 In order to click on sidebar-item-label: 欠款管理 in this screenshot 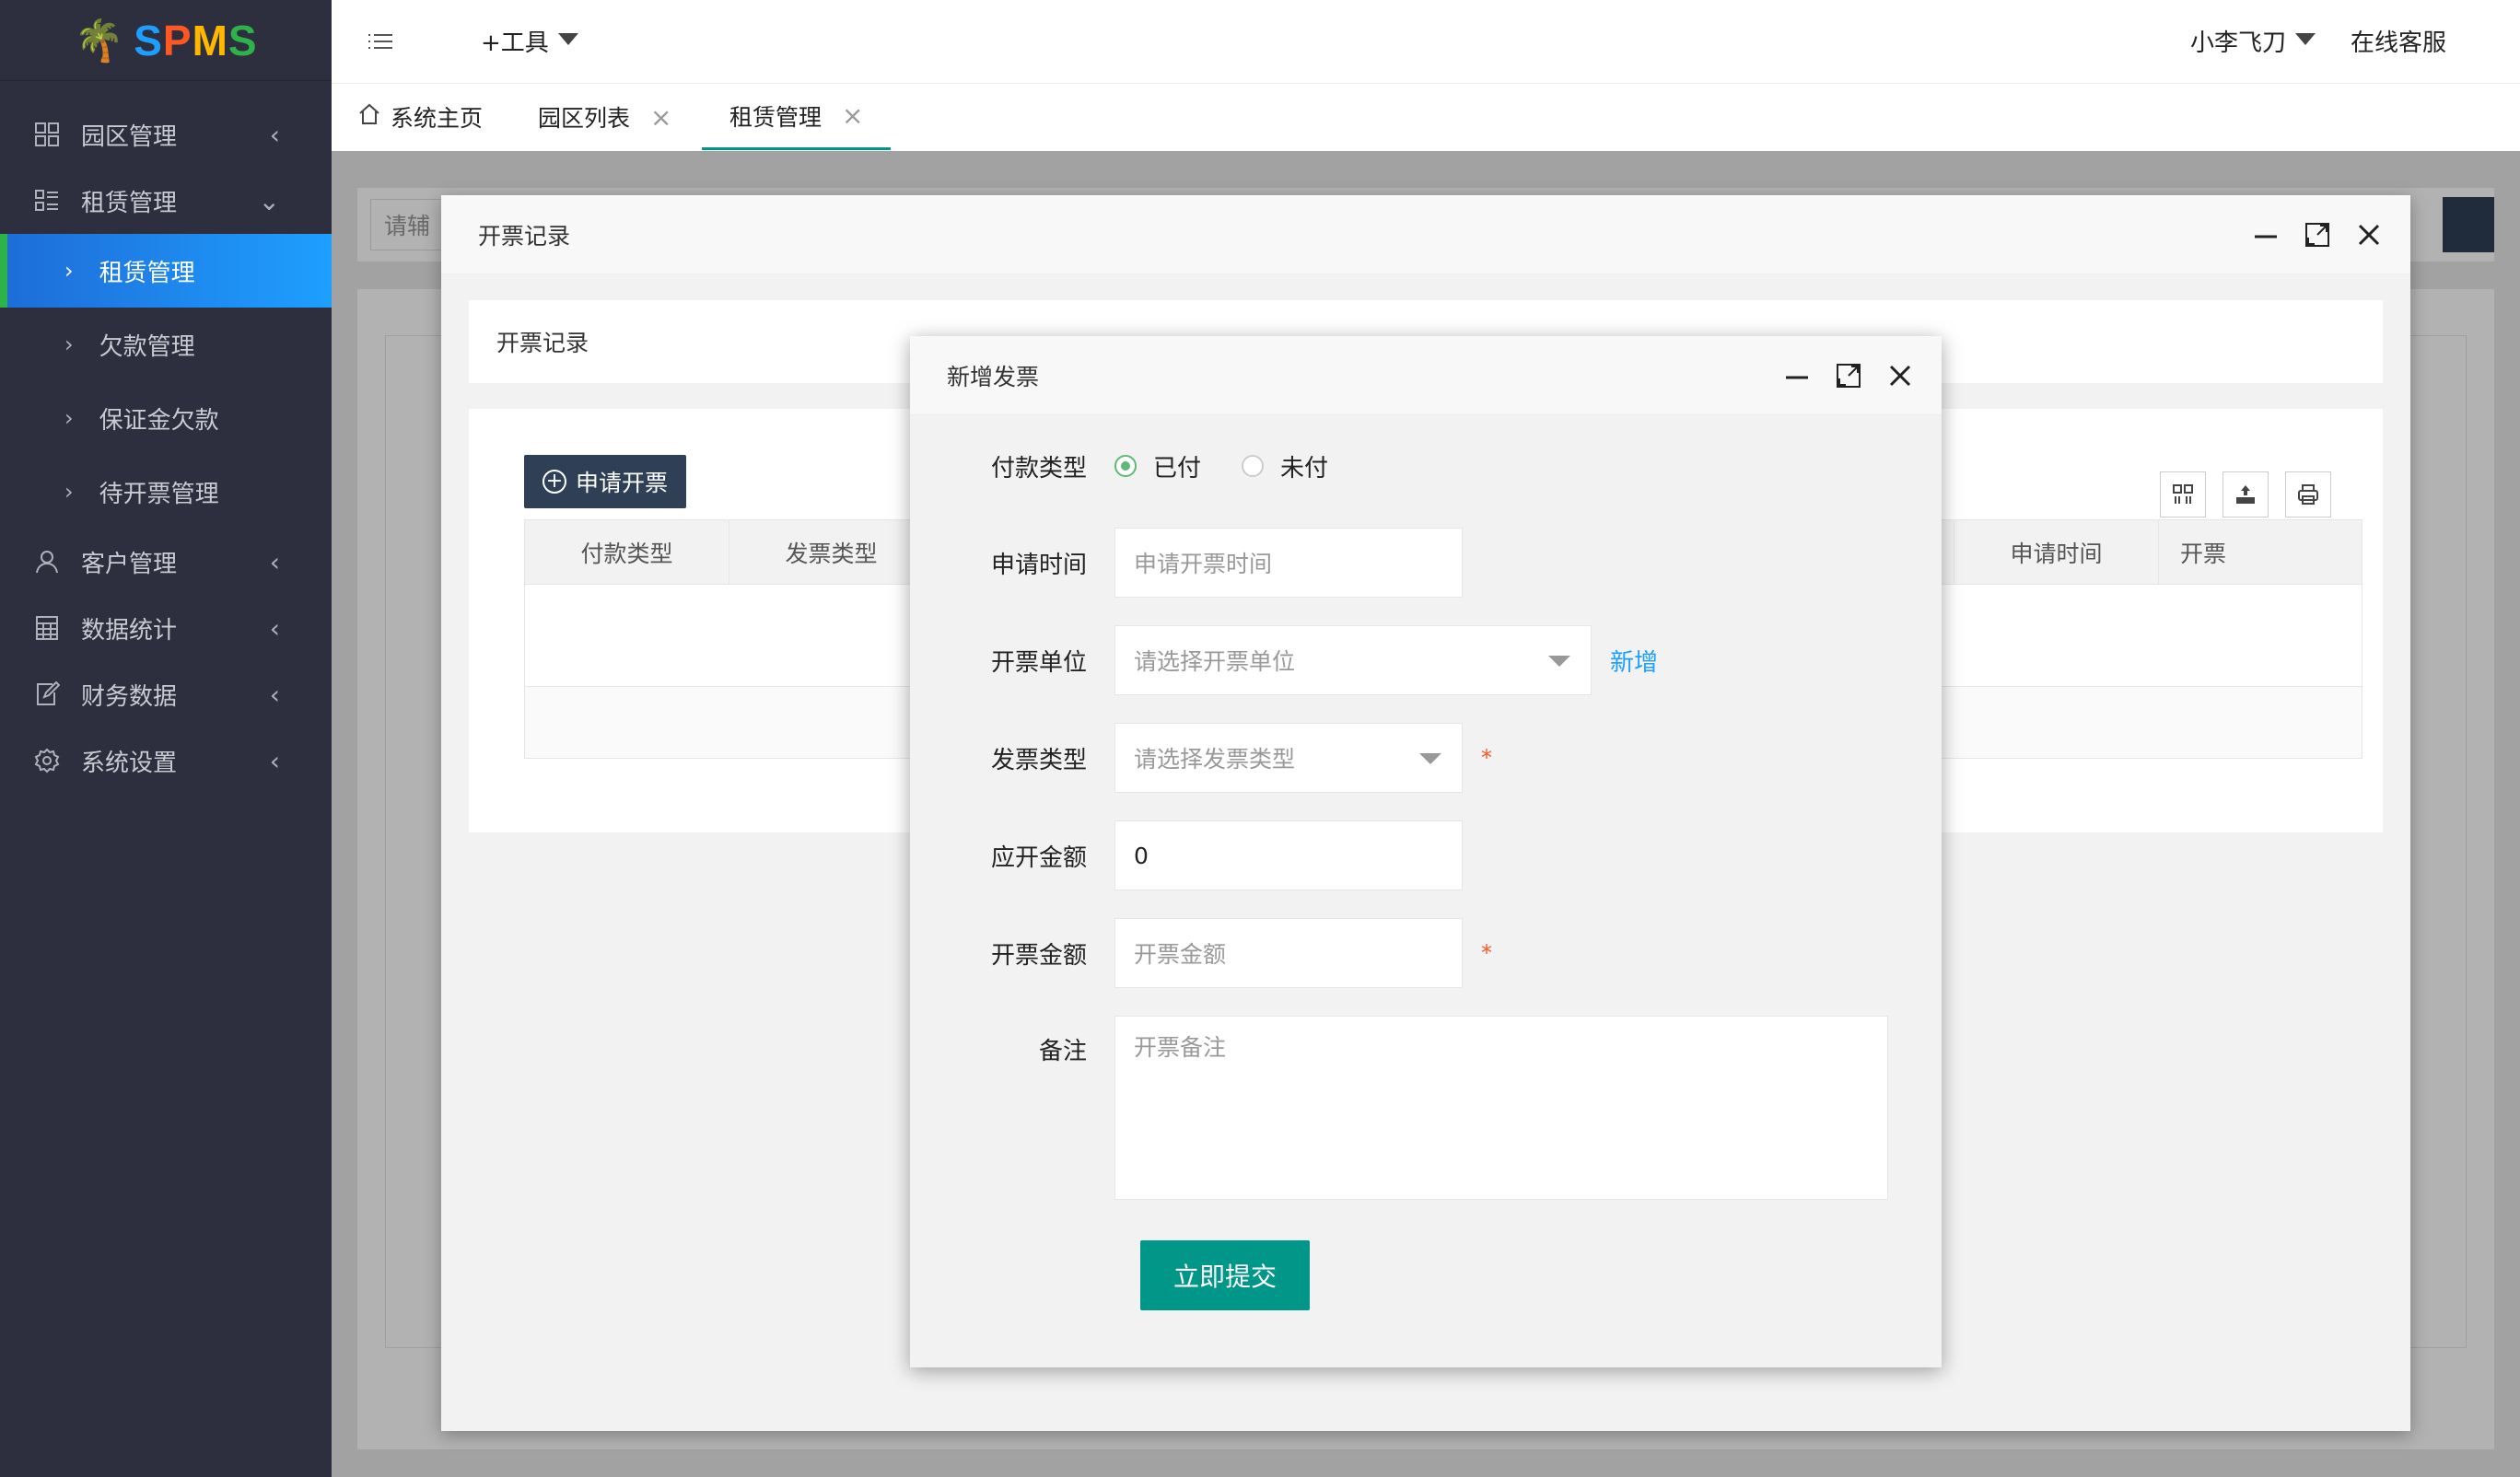, I will do `click(147, 346)`.